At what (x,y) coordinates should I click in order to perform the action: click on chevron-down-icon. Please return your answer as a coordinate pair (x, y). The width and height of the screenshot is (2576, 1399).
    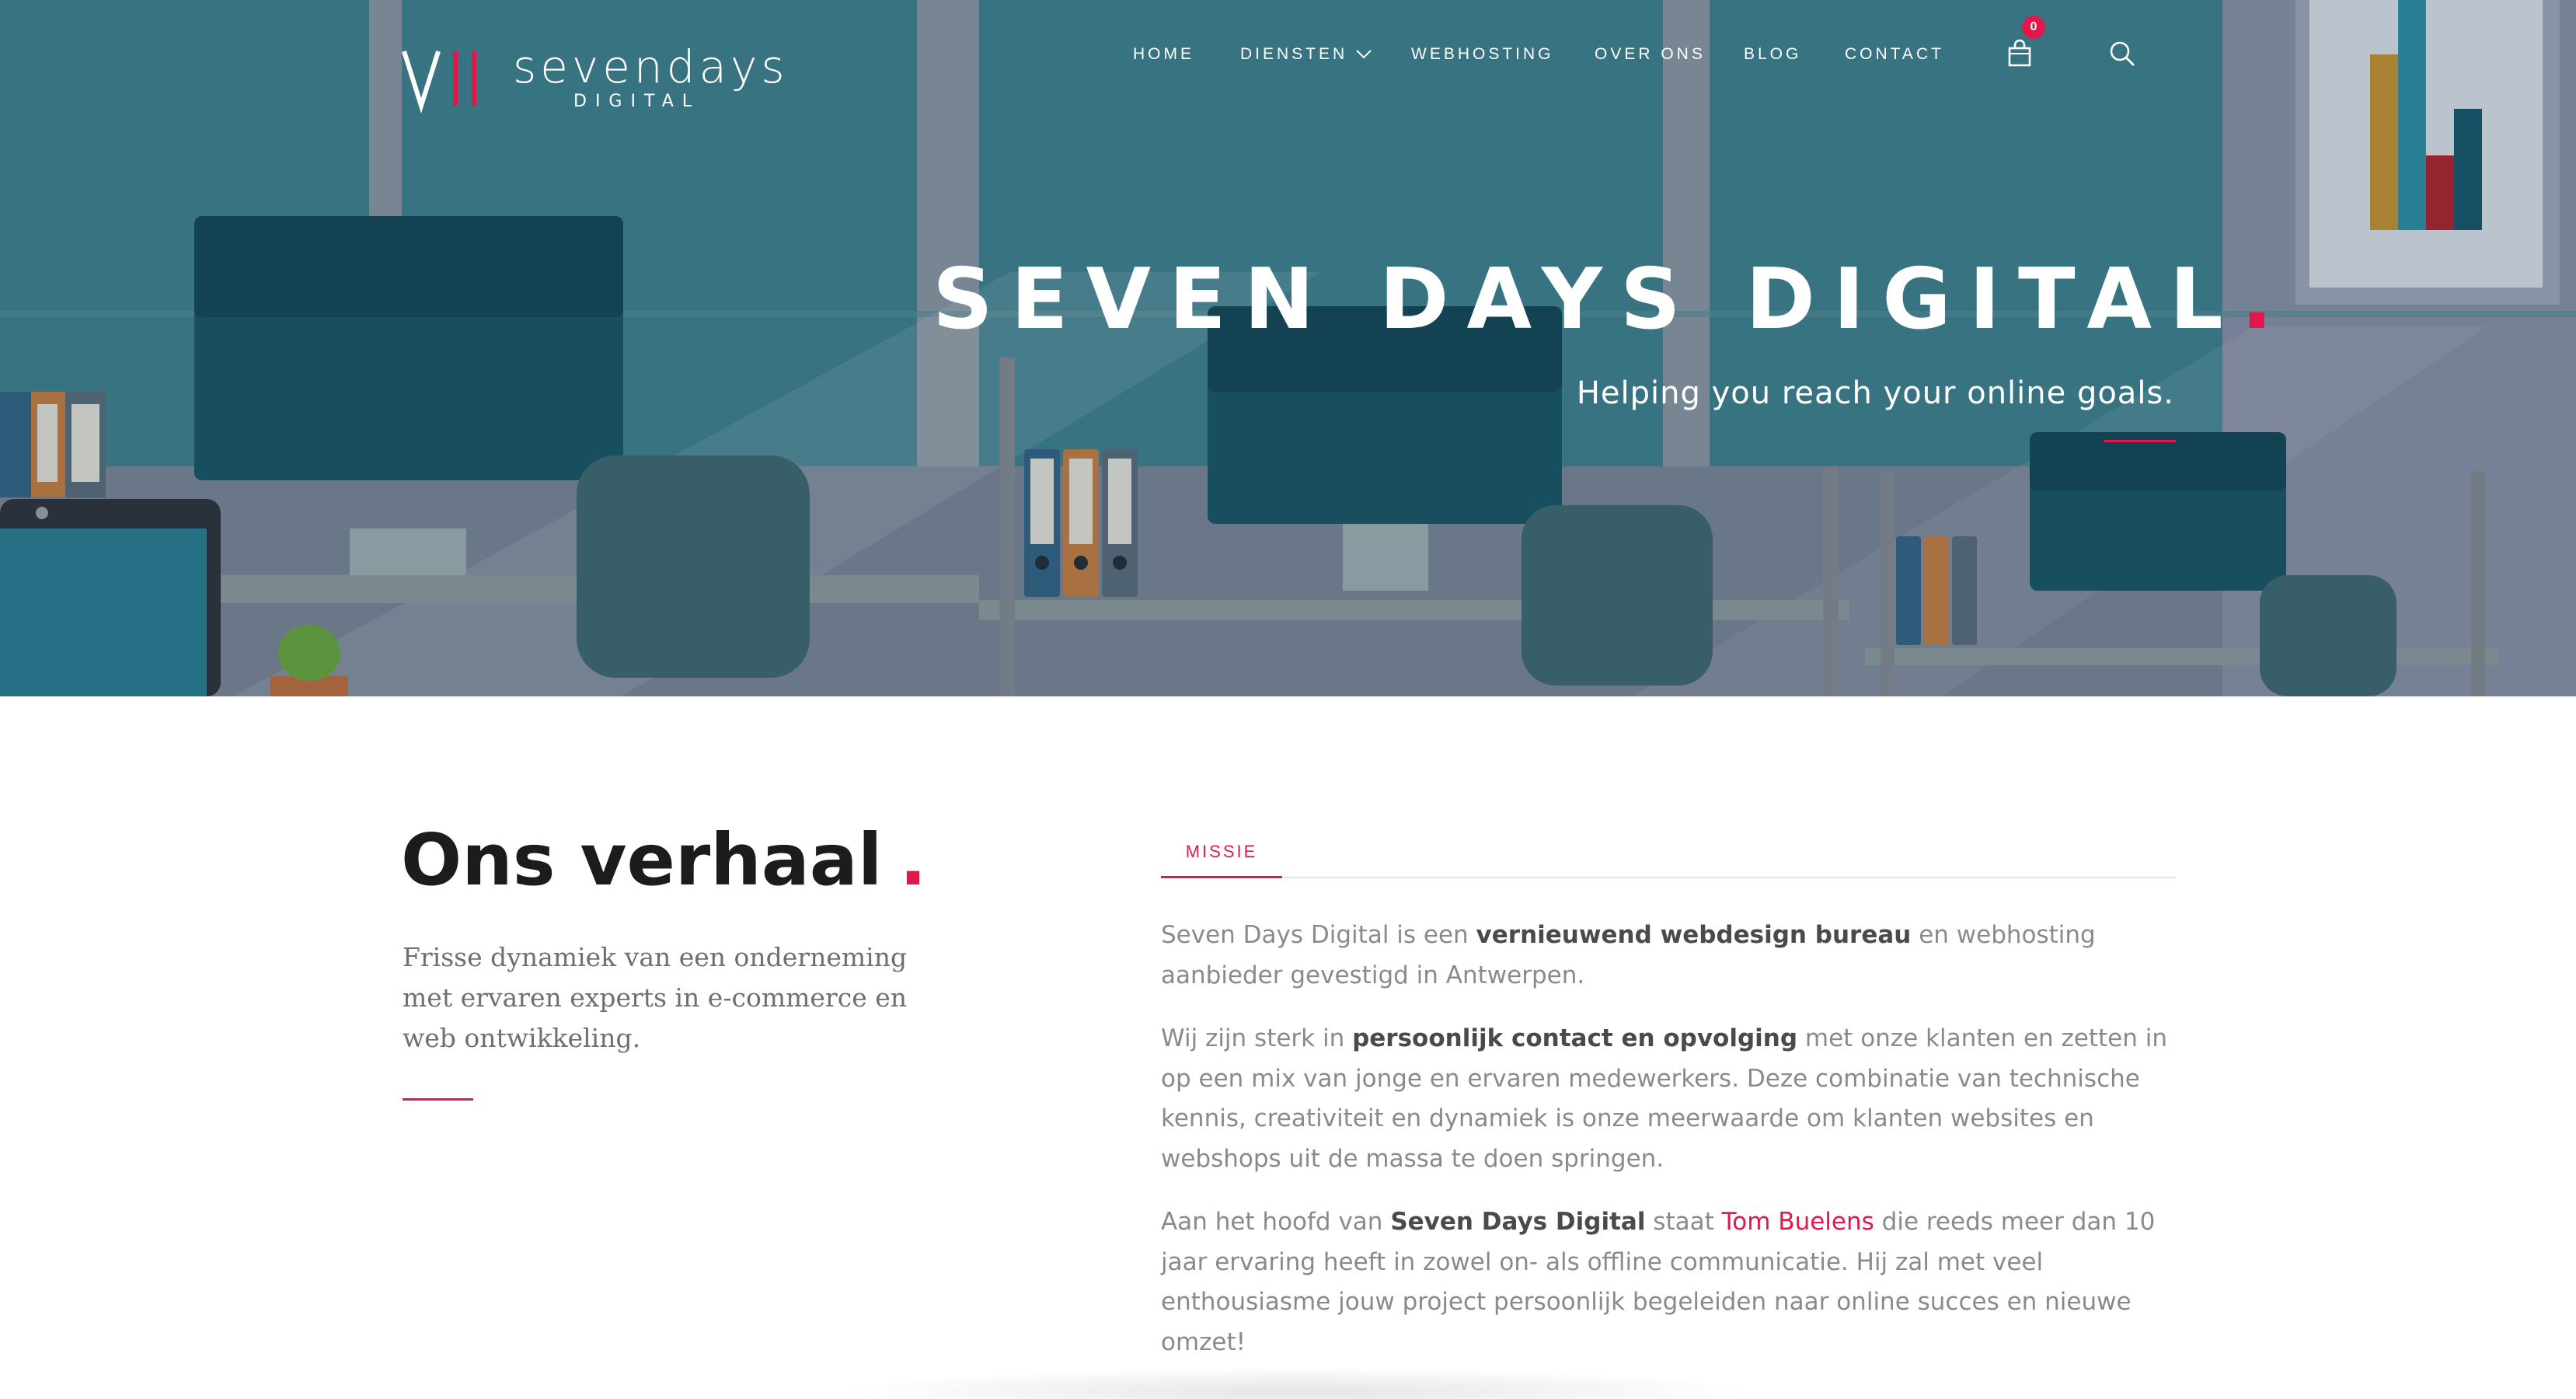
    Looking at the image, I should click on (1364, 54).